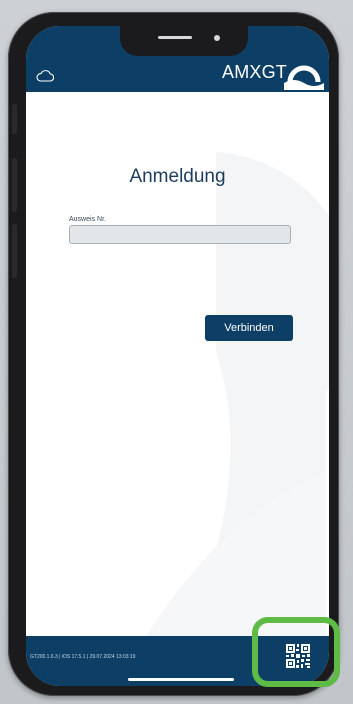 The image size is (353, 704). Describe the element at coordinates (298, 656) in the screenshot. I see `qr-code-icon` at that location.